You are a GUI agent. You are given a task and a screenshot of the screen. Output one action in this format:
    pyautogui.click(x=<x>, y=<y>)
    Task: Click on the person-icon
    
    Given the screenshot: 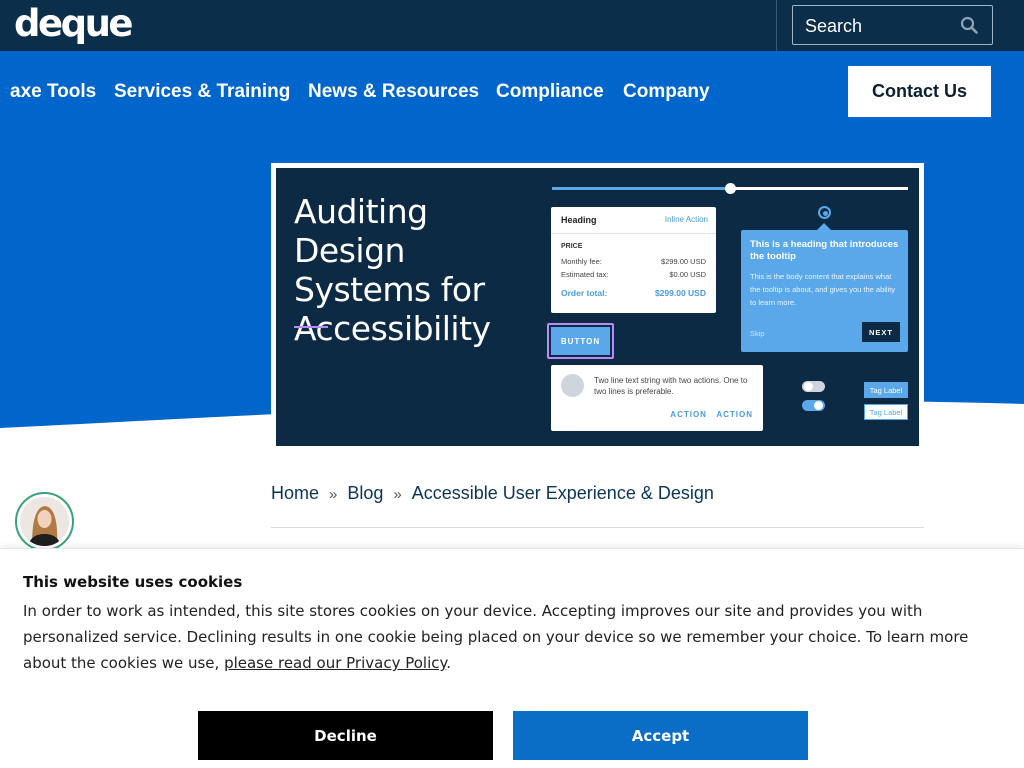 What is the action you would take?
    pyautogui.click(x=44, y=521)
    